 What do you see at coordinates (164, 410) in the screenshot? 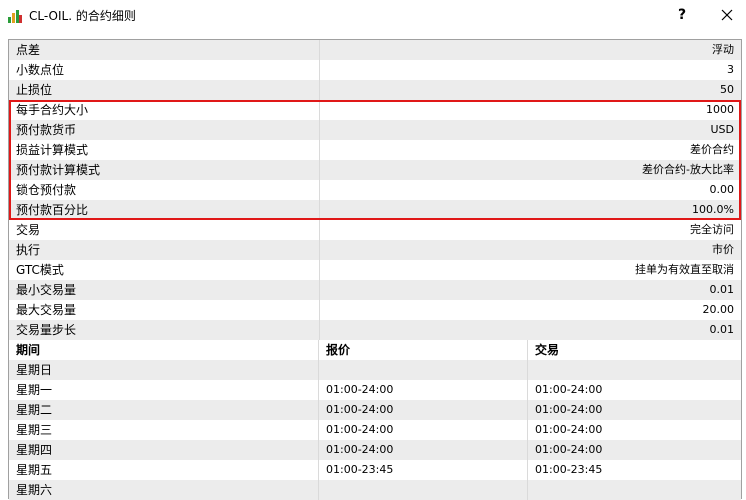
I see `session-day: 星期二` at bounding box center [164, 410].